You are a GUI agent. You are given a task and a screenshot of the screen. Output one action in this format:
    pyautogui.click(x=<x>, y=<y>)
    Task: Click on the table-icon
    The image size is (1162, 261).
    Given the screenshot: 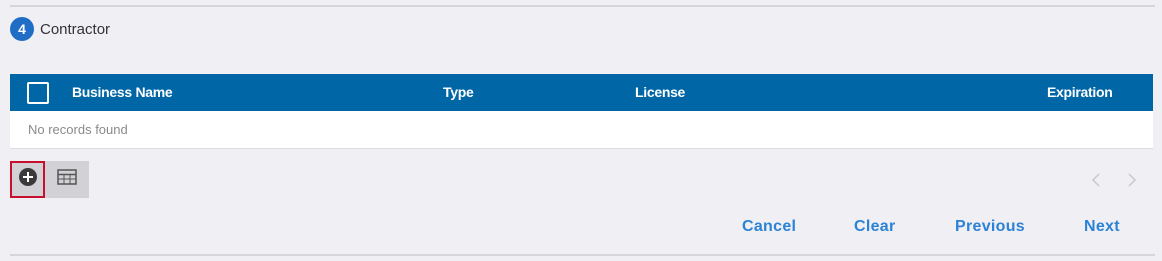 What is the action you would take?
    pyautogui.click(x=67, y=179)
    